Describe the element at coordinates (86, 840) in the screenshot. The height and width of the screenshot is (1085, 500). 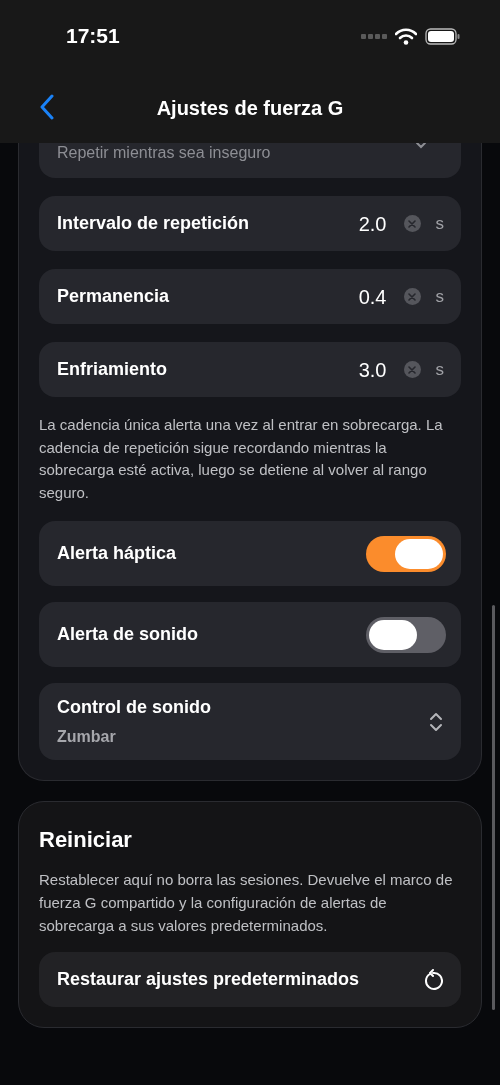
I see `section-title: Reiniciar` at that location.